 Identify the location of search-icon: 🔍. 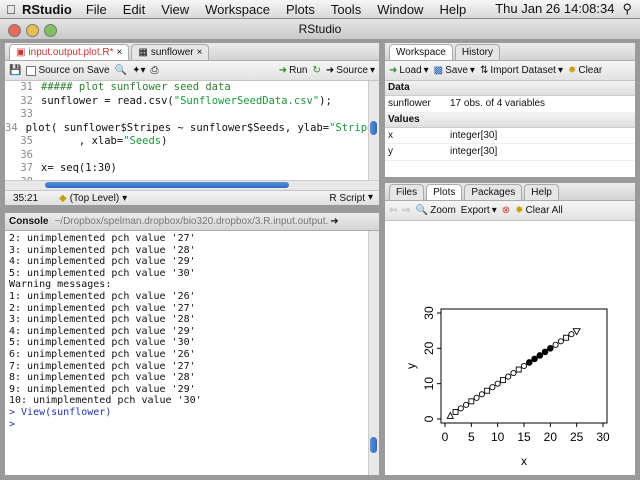
(121, 70).